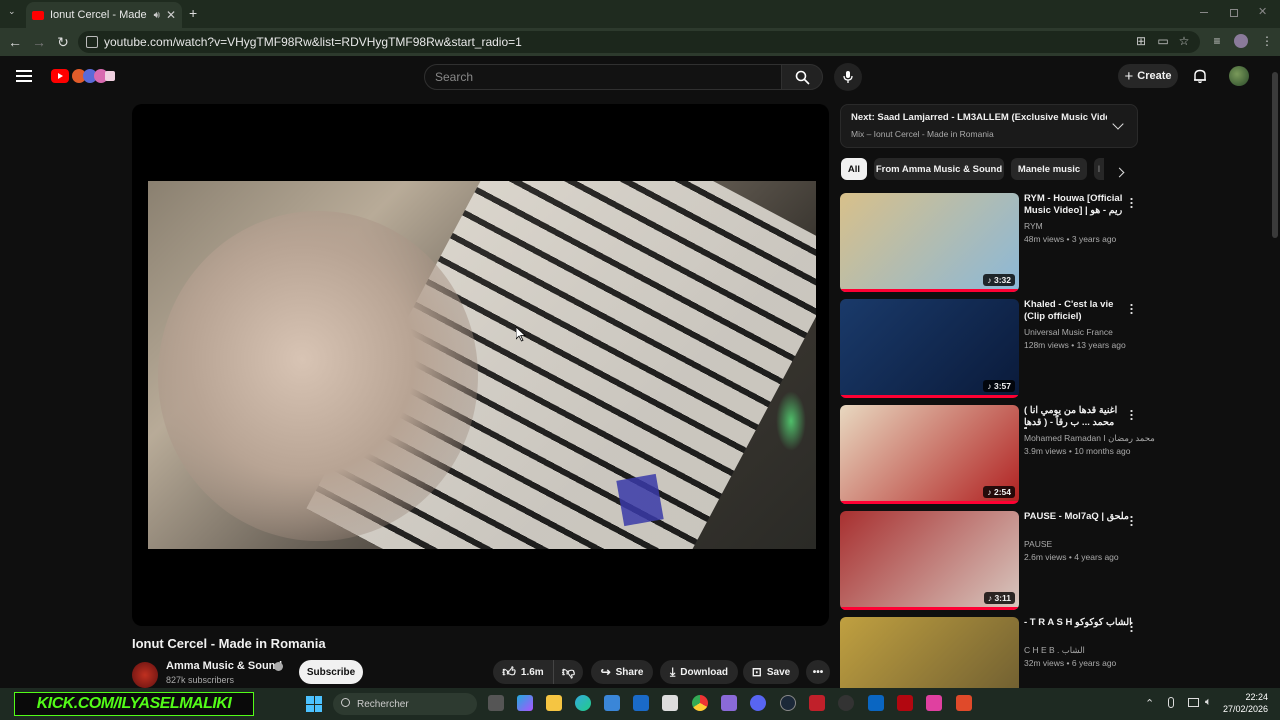 The height and width of the screenshot is (720, 1280). I want to click on like-button: 👍︎ 1.6m, so click(523, 672).